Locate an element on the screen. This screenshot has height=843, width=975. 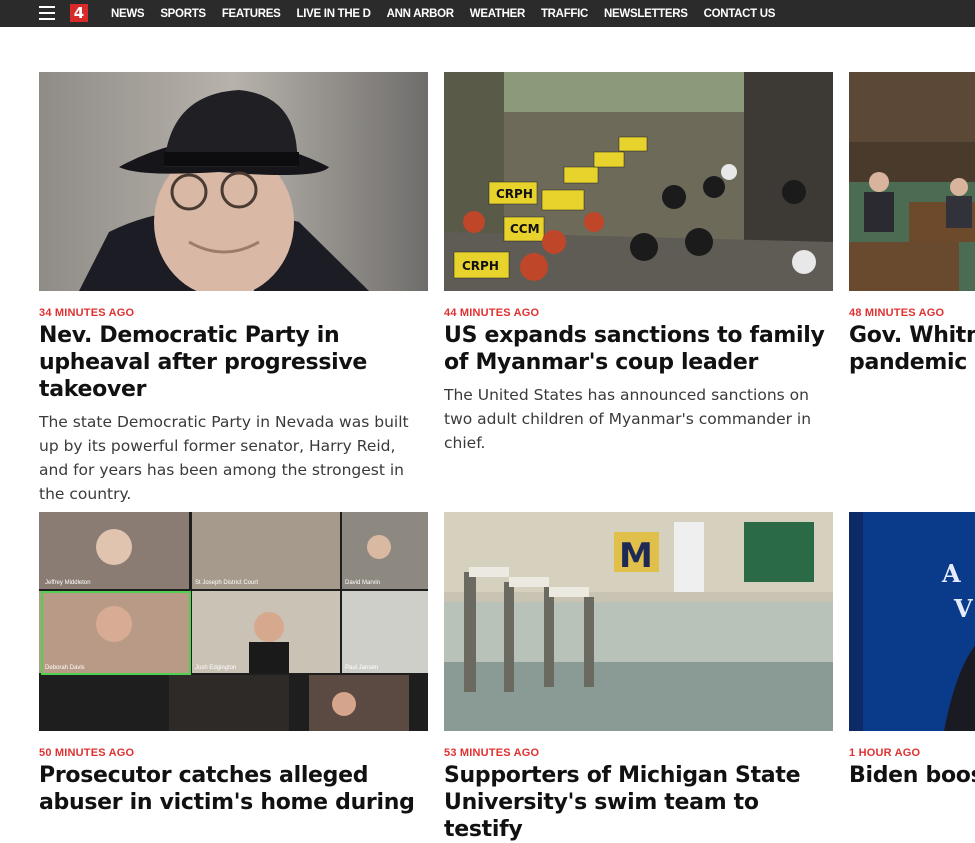
article-timestamp: 34 MINUTES AGO is located at coordinates (87, 313).